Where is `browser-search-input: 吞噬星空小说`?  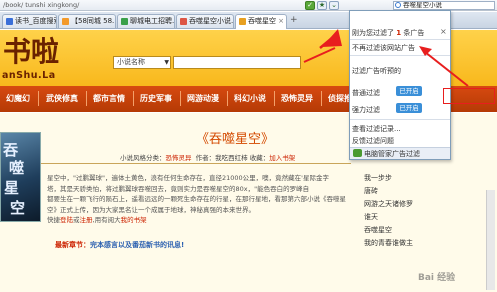
browser-search-input: 吞噬星空小说 is located at coordinates (444, 5).